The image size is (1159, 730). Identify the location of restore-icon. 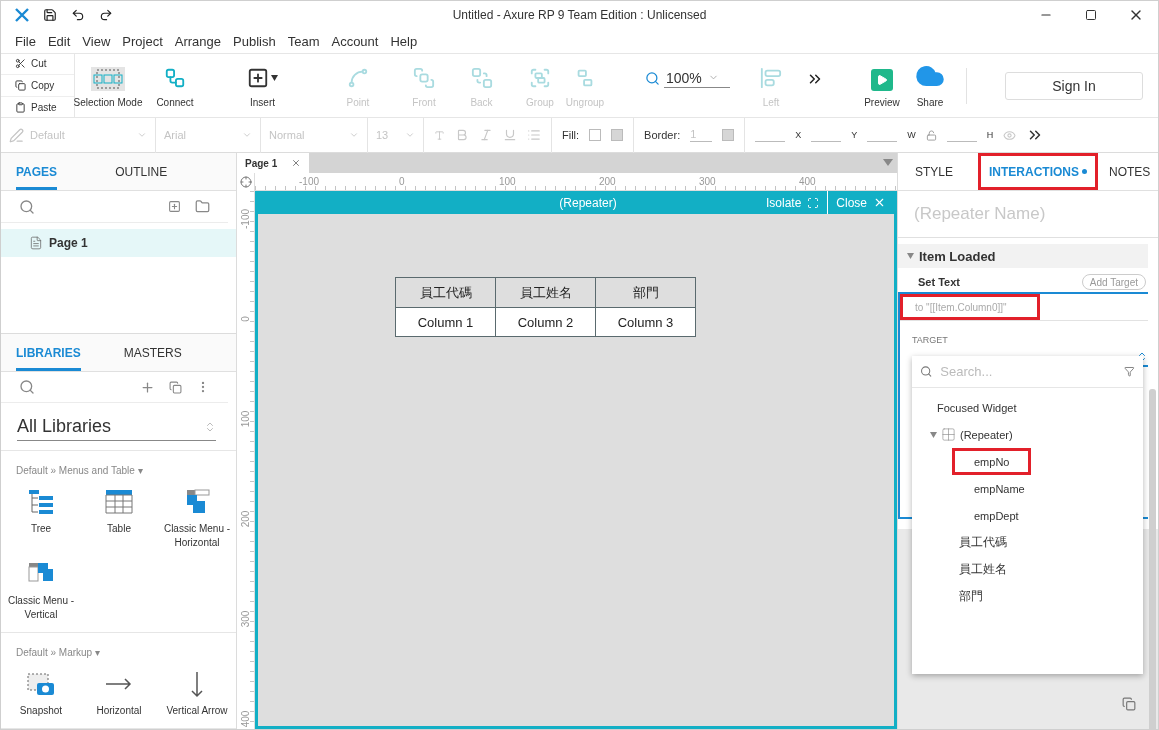
(1129, 704).